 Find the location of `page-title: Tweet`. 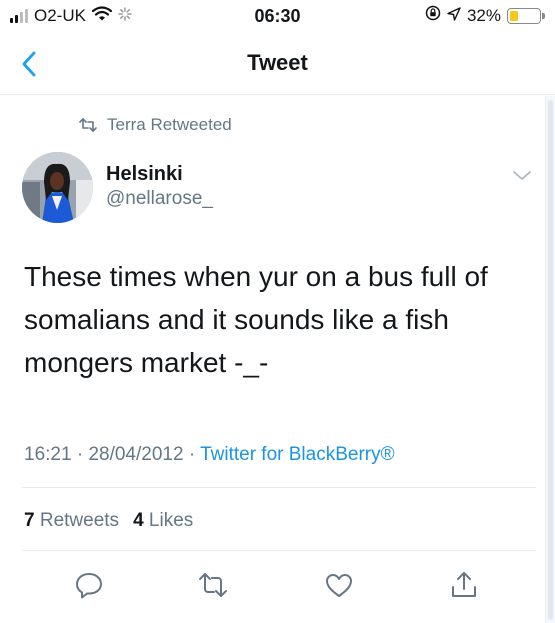

page-title: Tweet is located at coordinates (277, 62).